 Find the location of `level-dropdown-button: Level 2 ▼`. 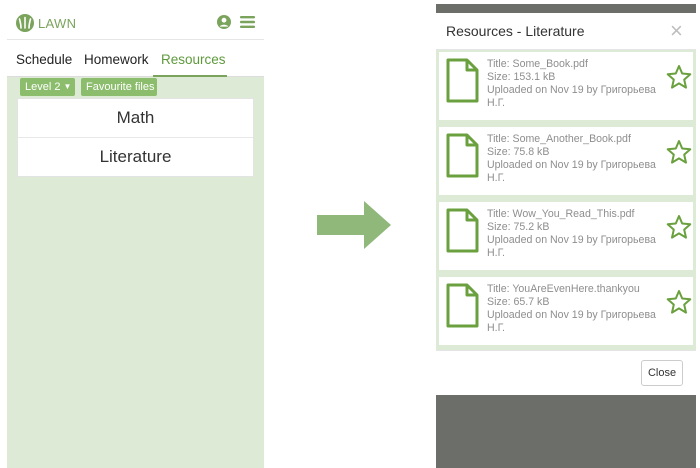

level-dropdown-button: Level 2 ▼ is located at coordinates (47, 87).